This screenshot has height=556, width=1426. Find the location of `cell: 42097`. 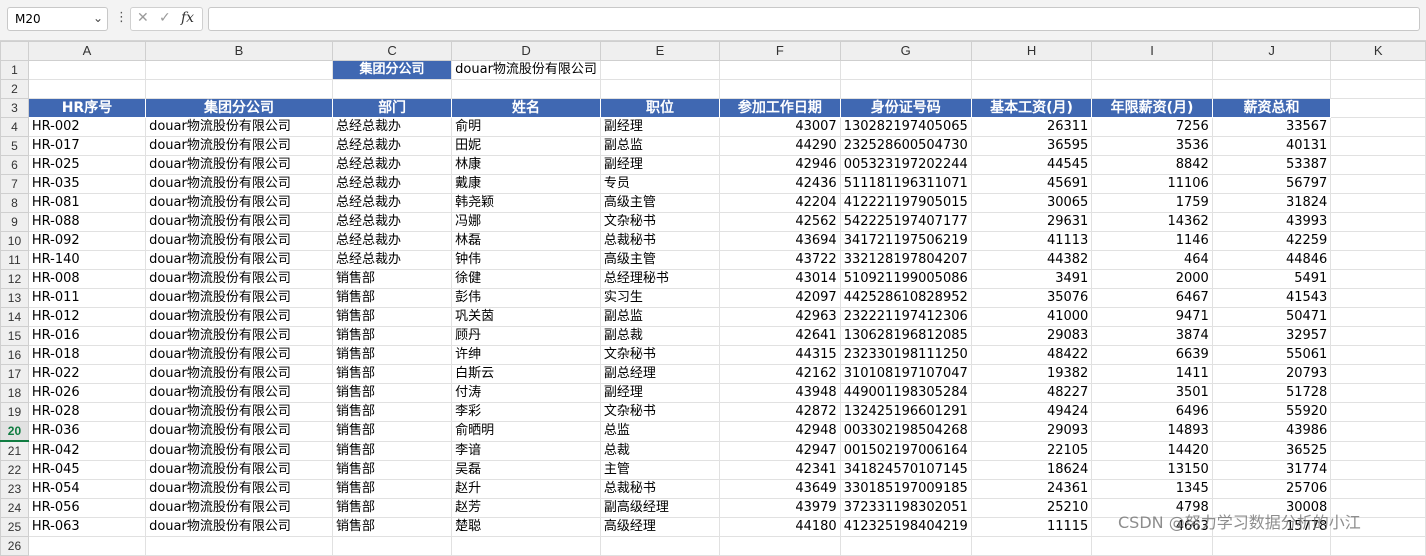

cell: 42097 is located at coordinates (780, 298).